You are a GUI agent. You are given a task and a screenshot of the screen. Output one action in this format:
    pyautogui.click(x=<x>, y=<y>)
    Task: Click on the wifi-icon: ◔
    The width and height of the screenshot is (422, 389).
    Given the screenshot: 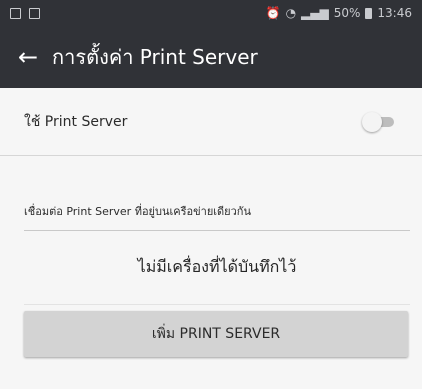 What is the action you would take?
    pyautogui.click(x=291, y=13)
    